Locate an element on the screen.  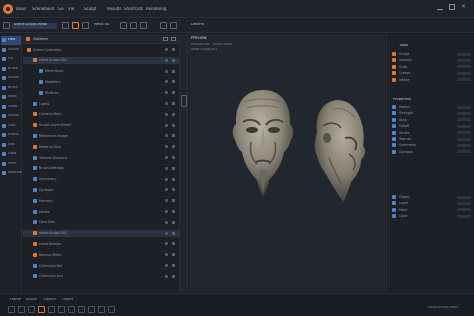
menu-item-1: Deus is located at coordinates (21, 9).